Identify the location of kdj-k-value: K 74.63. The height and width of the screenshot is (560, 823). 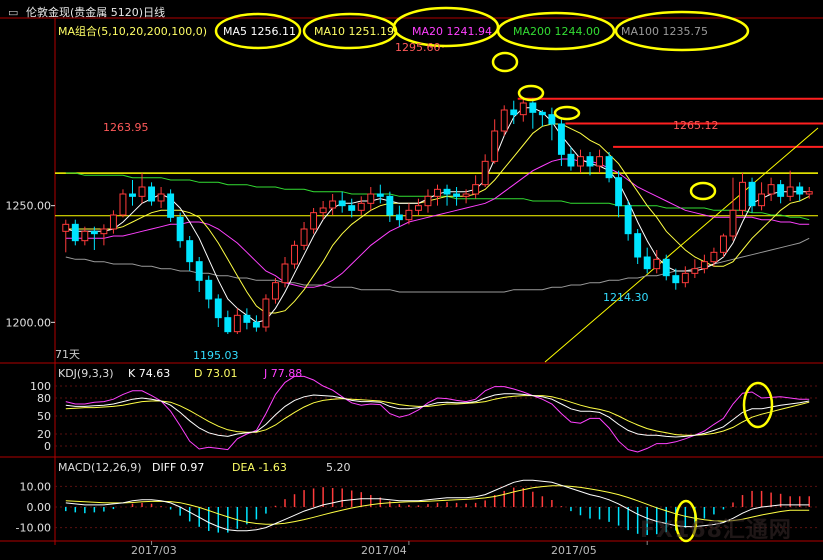
(149, 373).